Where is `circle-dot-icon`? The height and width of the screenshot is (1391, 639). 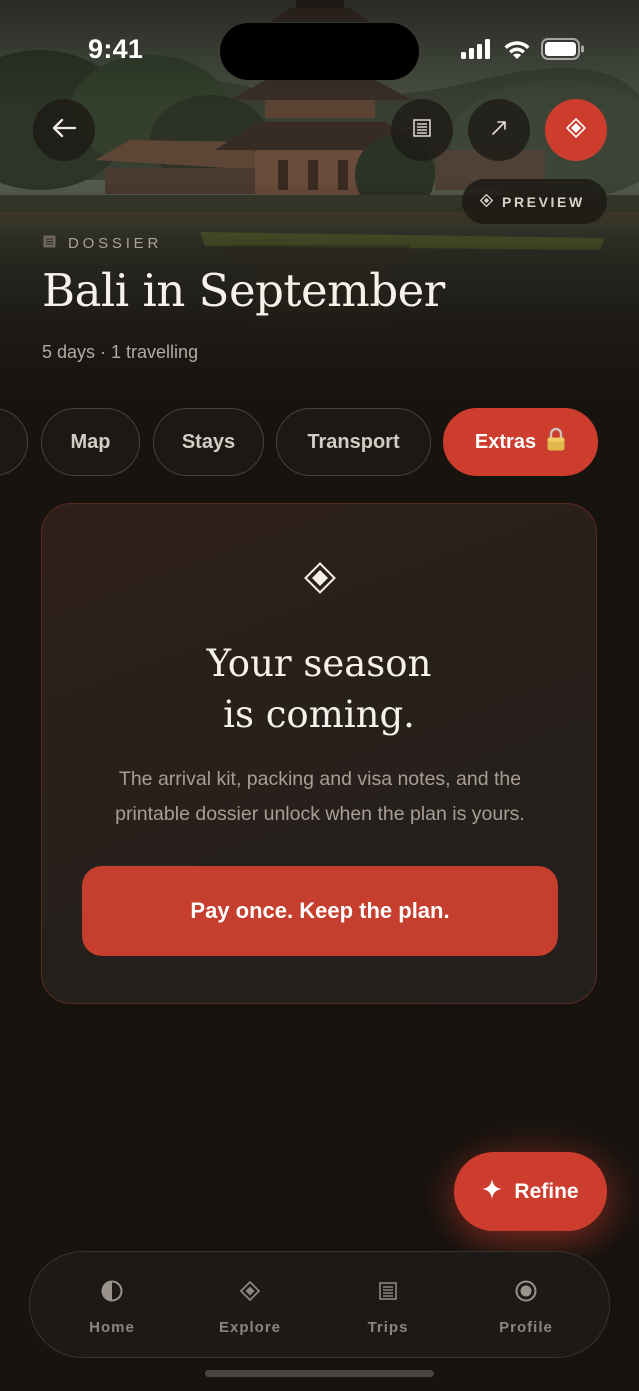 circle-dot-icon is located at coordinates (526, 1291).